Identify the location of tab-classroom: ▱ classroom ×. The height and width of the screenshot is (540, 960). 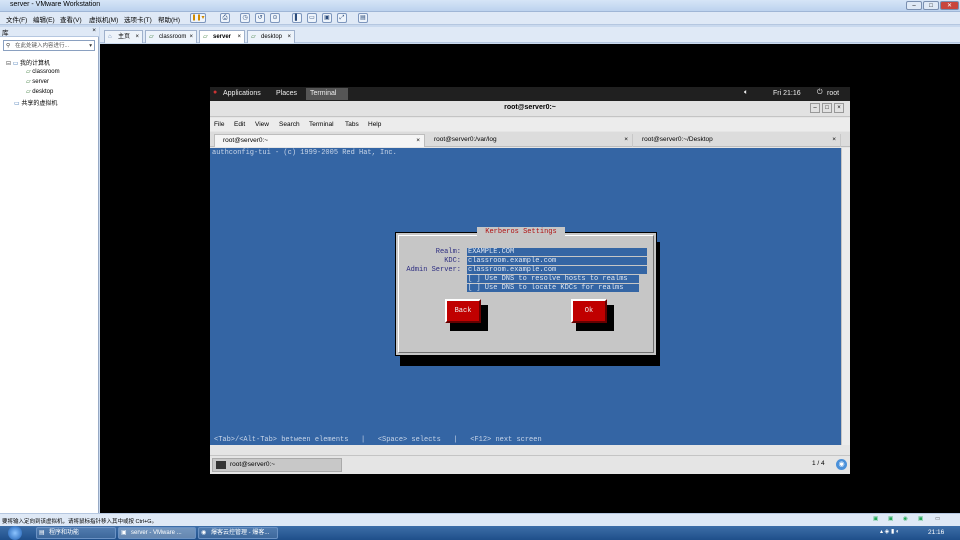
(171, 36).